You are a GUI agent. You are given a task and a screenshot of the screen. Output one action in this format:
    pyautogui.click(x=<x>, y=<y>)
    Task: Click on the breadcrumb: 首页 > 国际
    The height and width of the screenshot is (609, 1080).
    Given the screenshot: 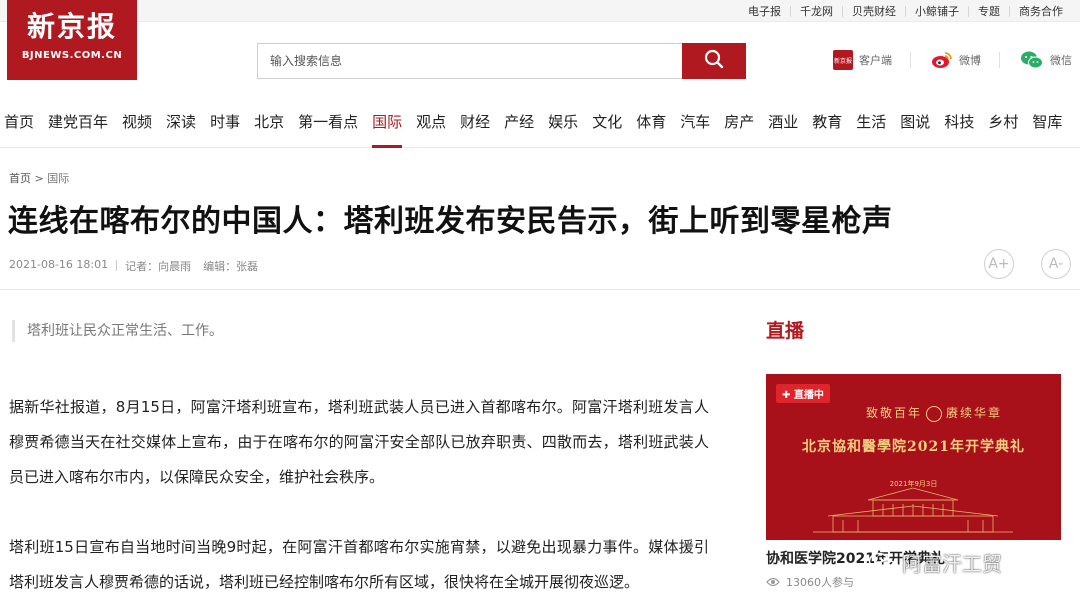 What is the action you would take?
    pyautogui.click(x=39, y=178)
    